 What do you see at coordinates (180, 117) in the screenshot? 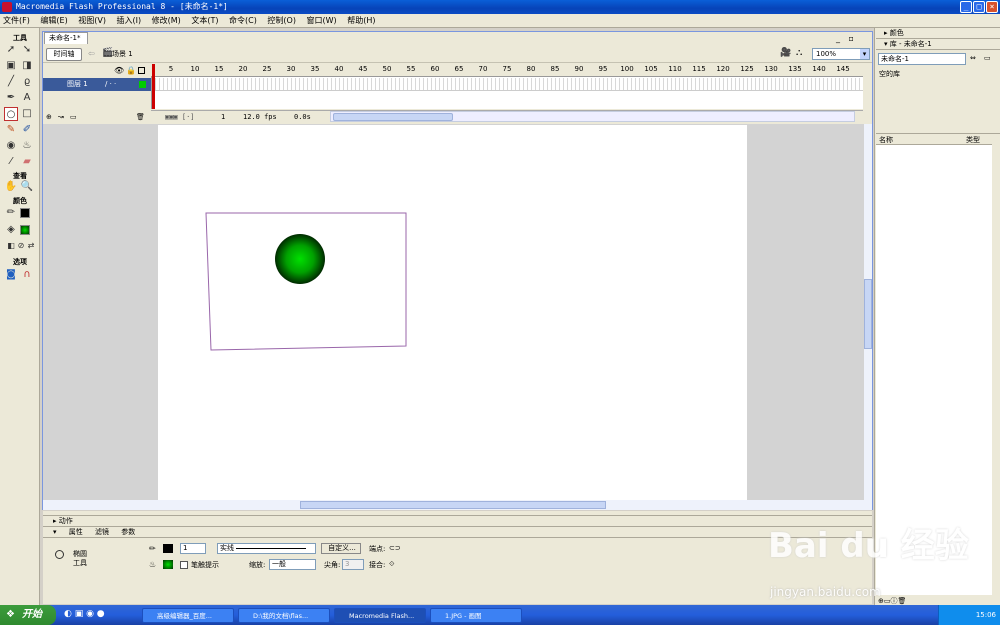
I see `onion-skin-icons: ▣▣▣ [·]` at bounding box center [180, 117].